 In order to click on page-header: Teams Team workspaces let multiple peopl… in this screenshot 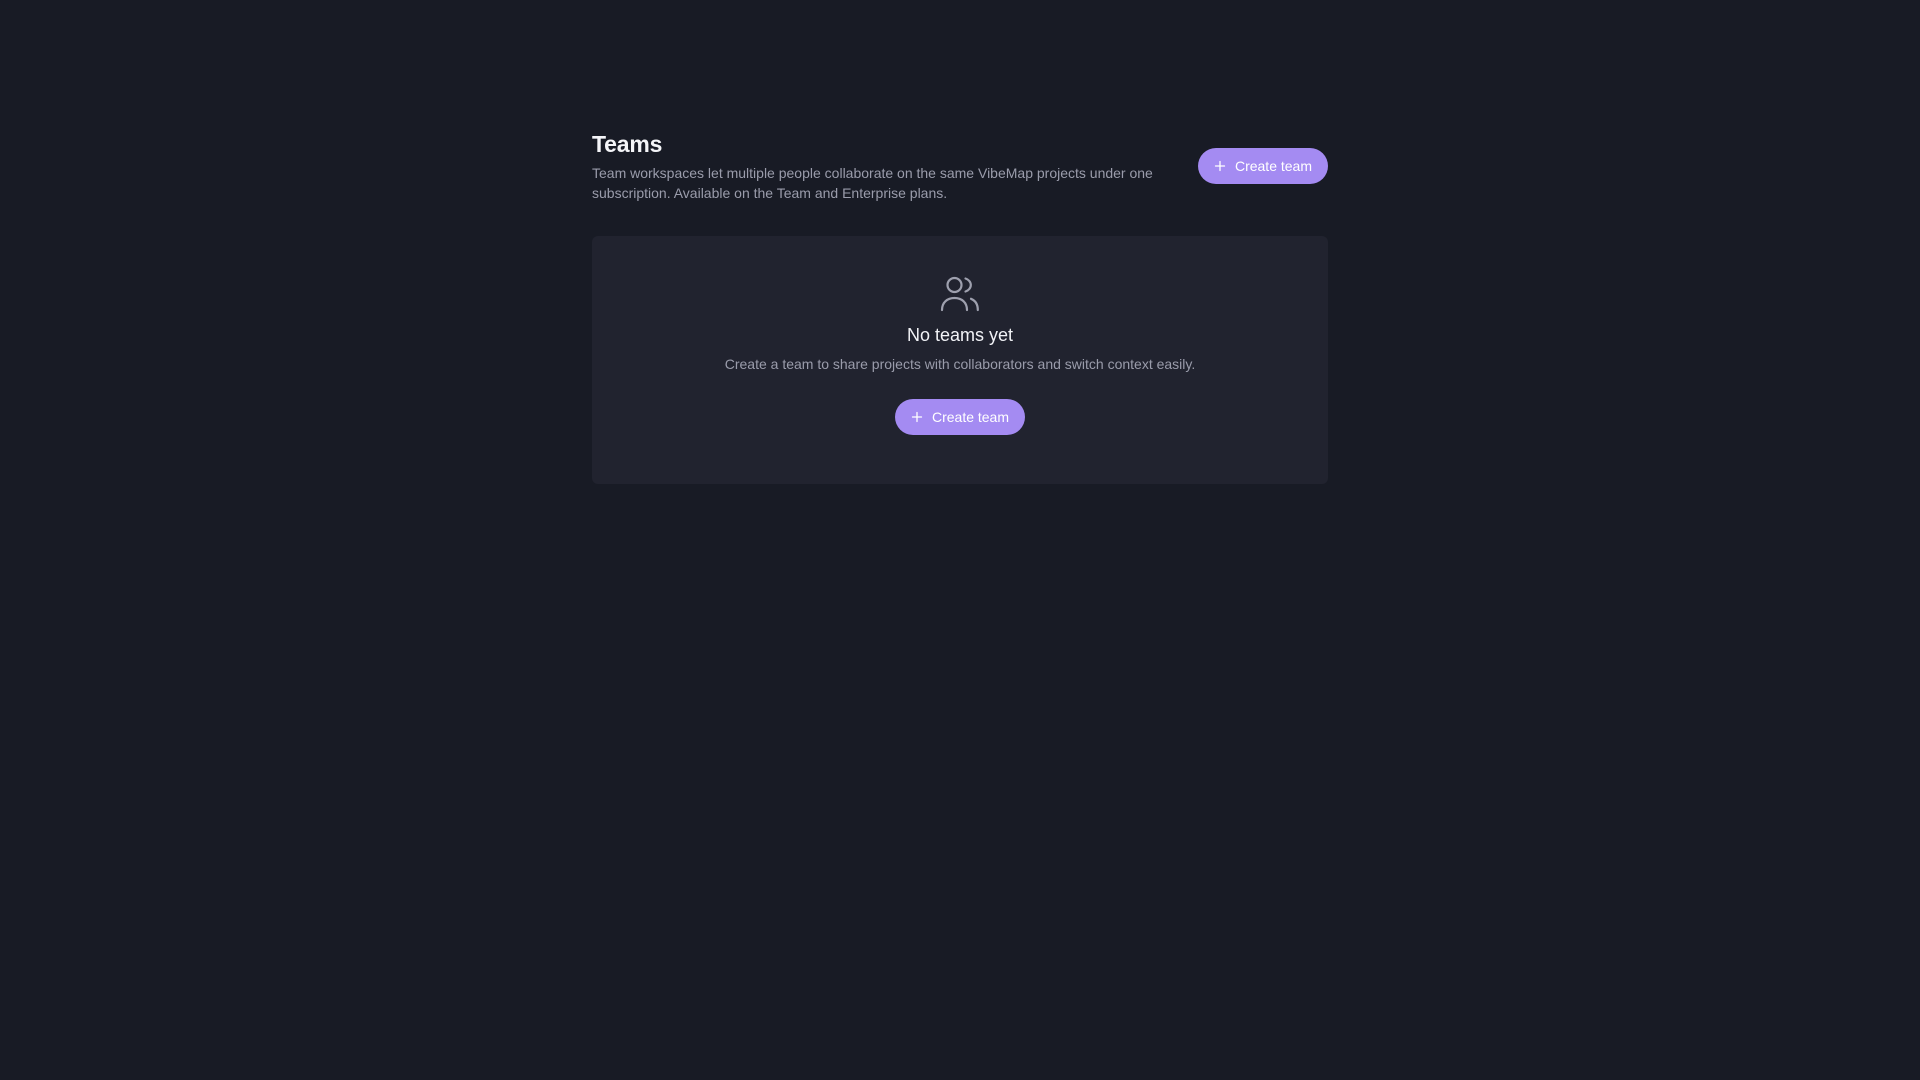, I will do `click(960, 166)`.